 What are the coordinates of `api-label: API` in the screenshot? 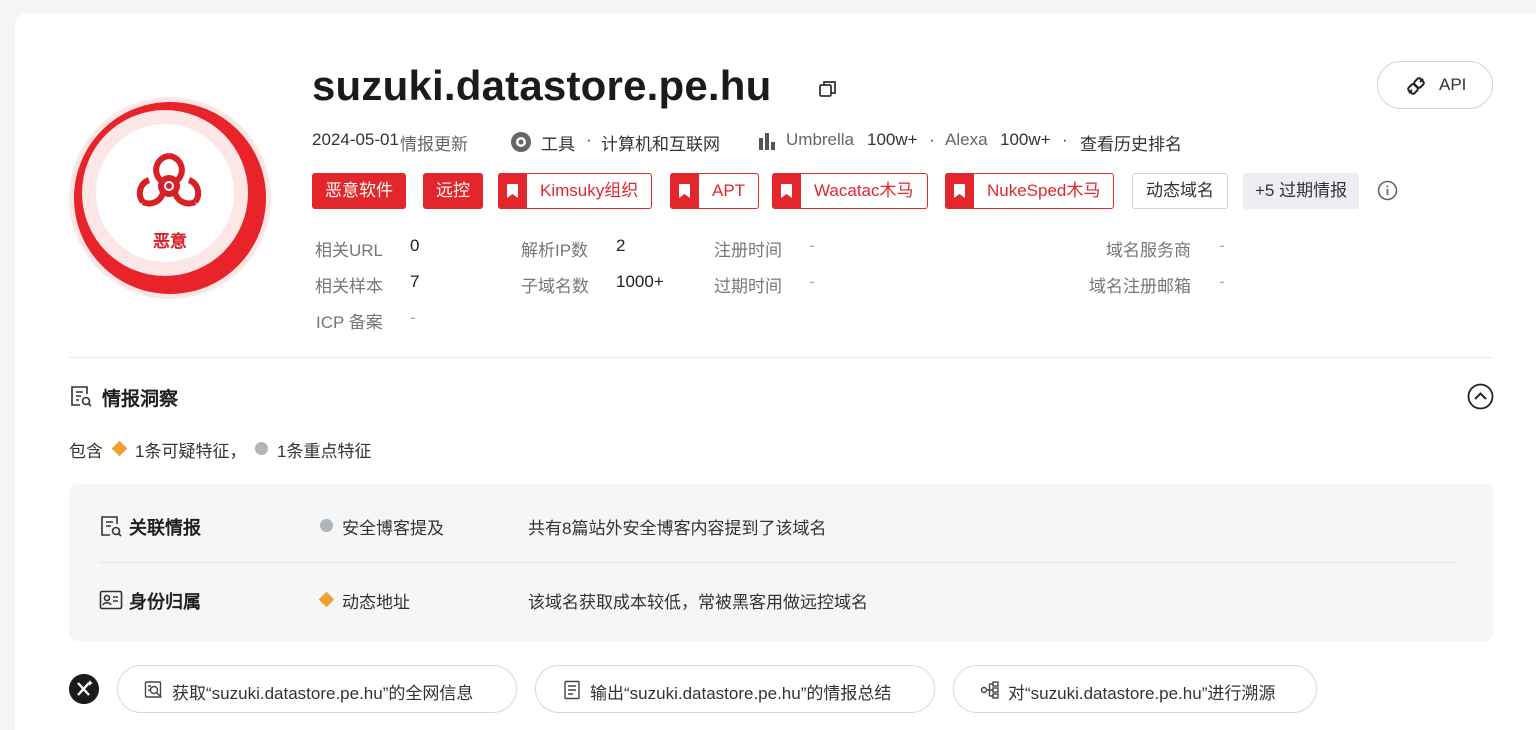 It's located at (1453, 84).